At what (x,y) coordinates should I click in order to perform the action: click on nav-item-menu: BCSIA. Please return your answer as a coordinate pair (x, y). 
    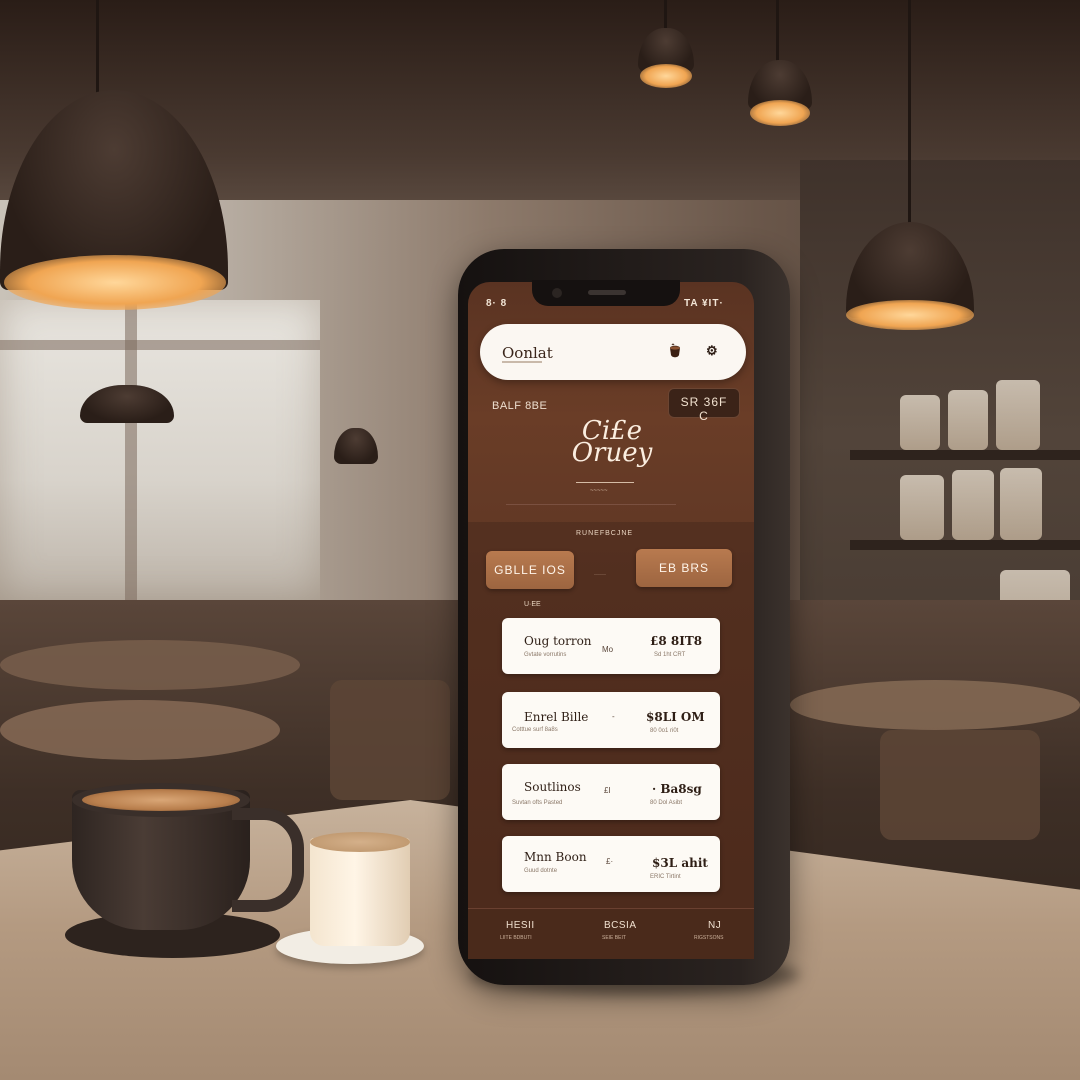
    Looking at the image, I should click on (620, 925).